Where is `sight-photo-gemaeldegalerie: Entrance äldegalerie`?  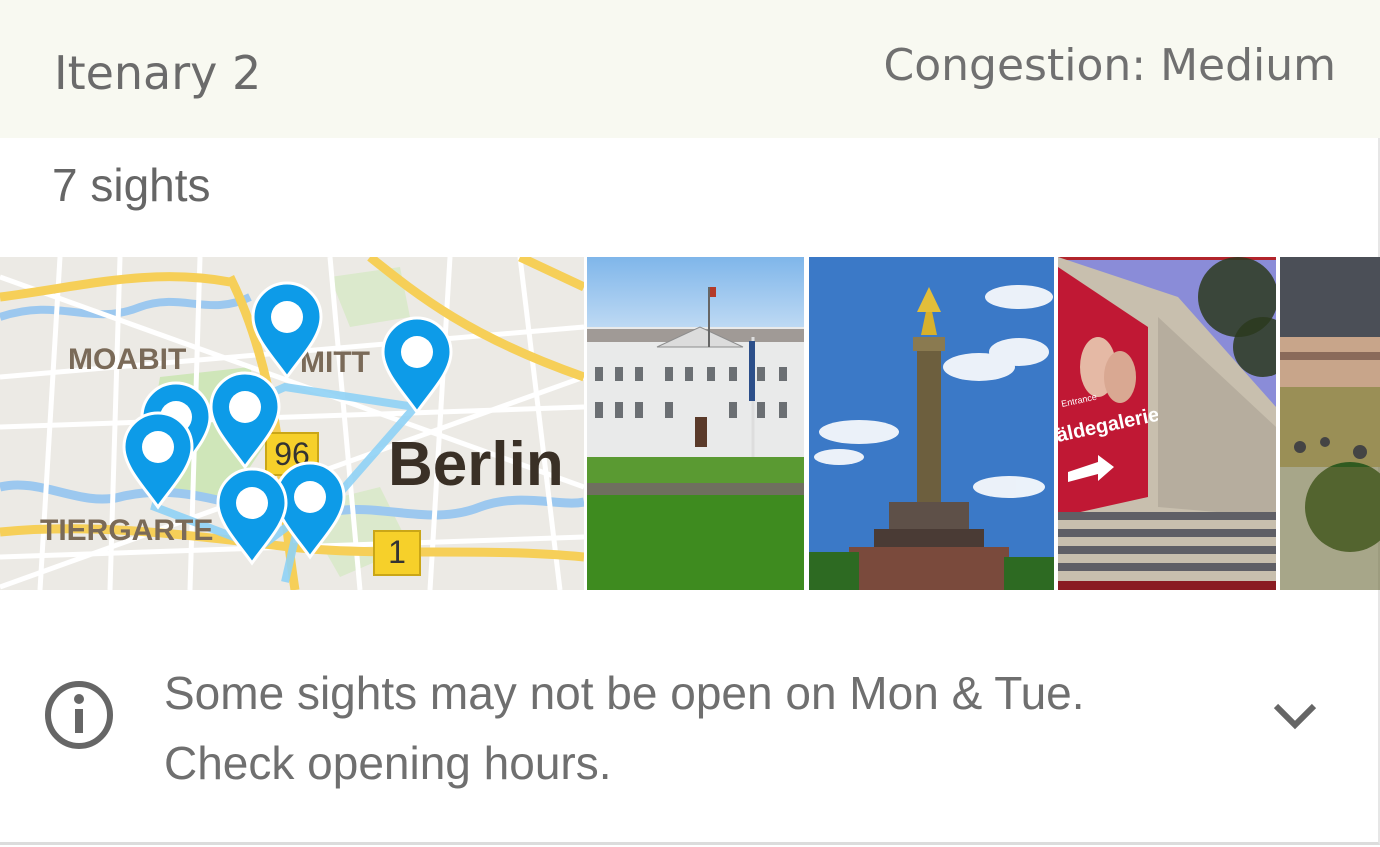 sight-photo-gemaeldegalerie: Entrance äldegalerie is located at coordinates (1167, 423).